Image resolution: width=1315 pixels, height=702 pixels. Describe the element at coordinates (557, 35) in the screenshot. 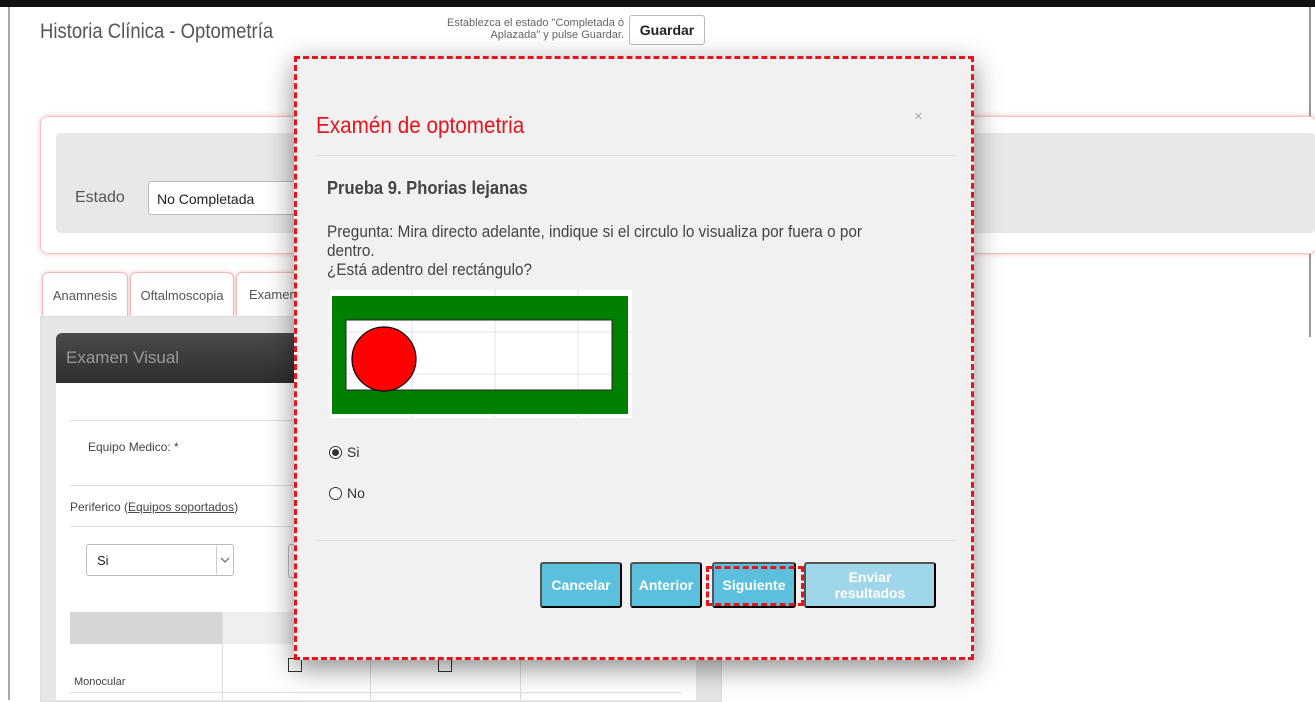

I see `save-hint-line2: Aplazada" y pulse Guardar.` at that location.